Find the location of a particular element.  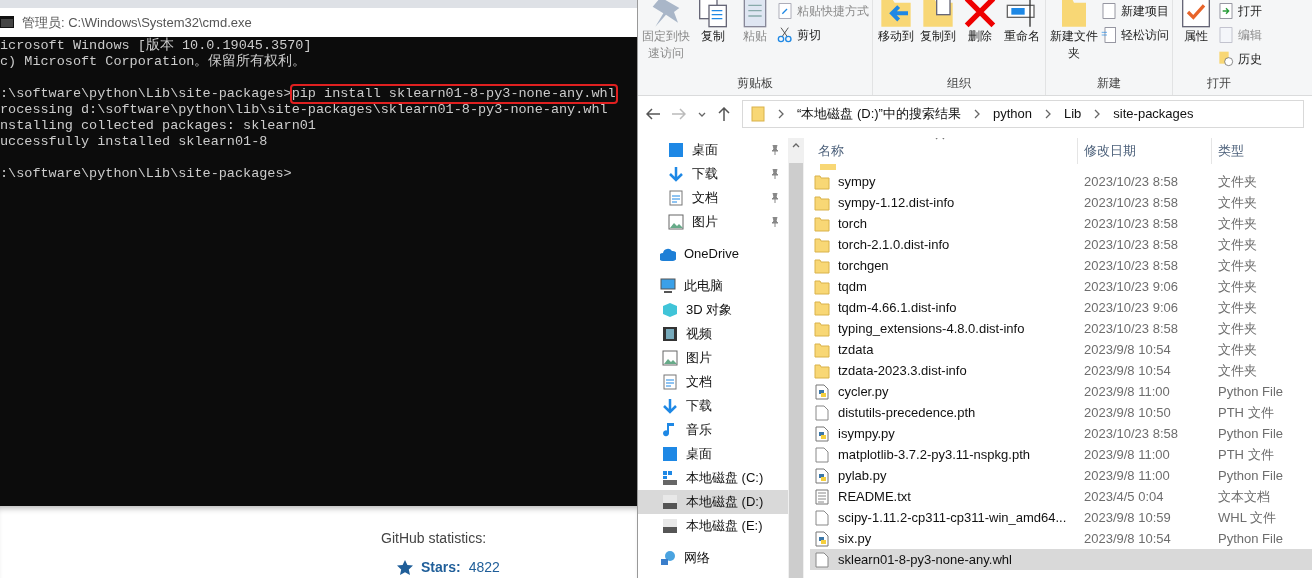

column-header: 类型 is located at coordinates (1262, 151).